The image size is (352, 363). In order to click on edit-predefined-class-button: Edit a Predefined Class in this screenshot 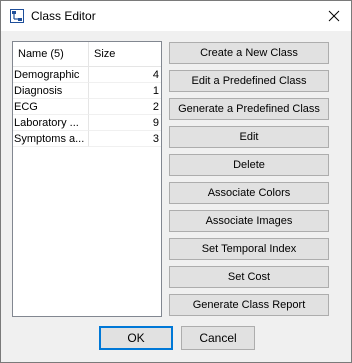, I will do `click(249, 81)`.